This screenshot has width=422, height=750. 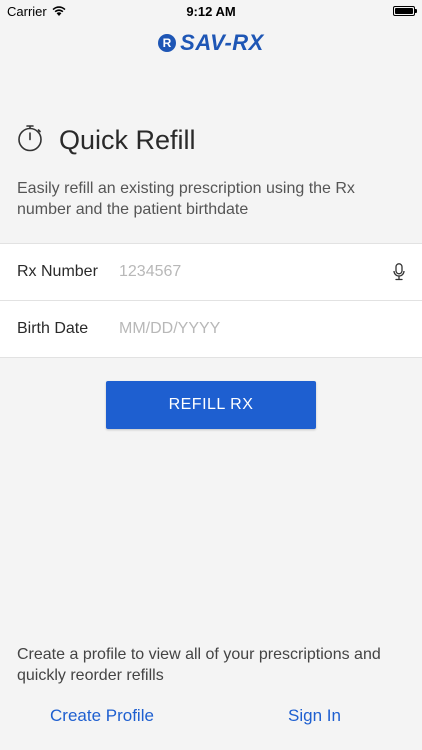 What do you see at coordinates (211, 405) in the screenshot?
I see `refill-rx-button: REFILL RX` at bounding box center [211, 405].